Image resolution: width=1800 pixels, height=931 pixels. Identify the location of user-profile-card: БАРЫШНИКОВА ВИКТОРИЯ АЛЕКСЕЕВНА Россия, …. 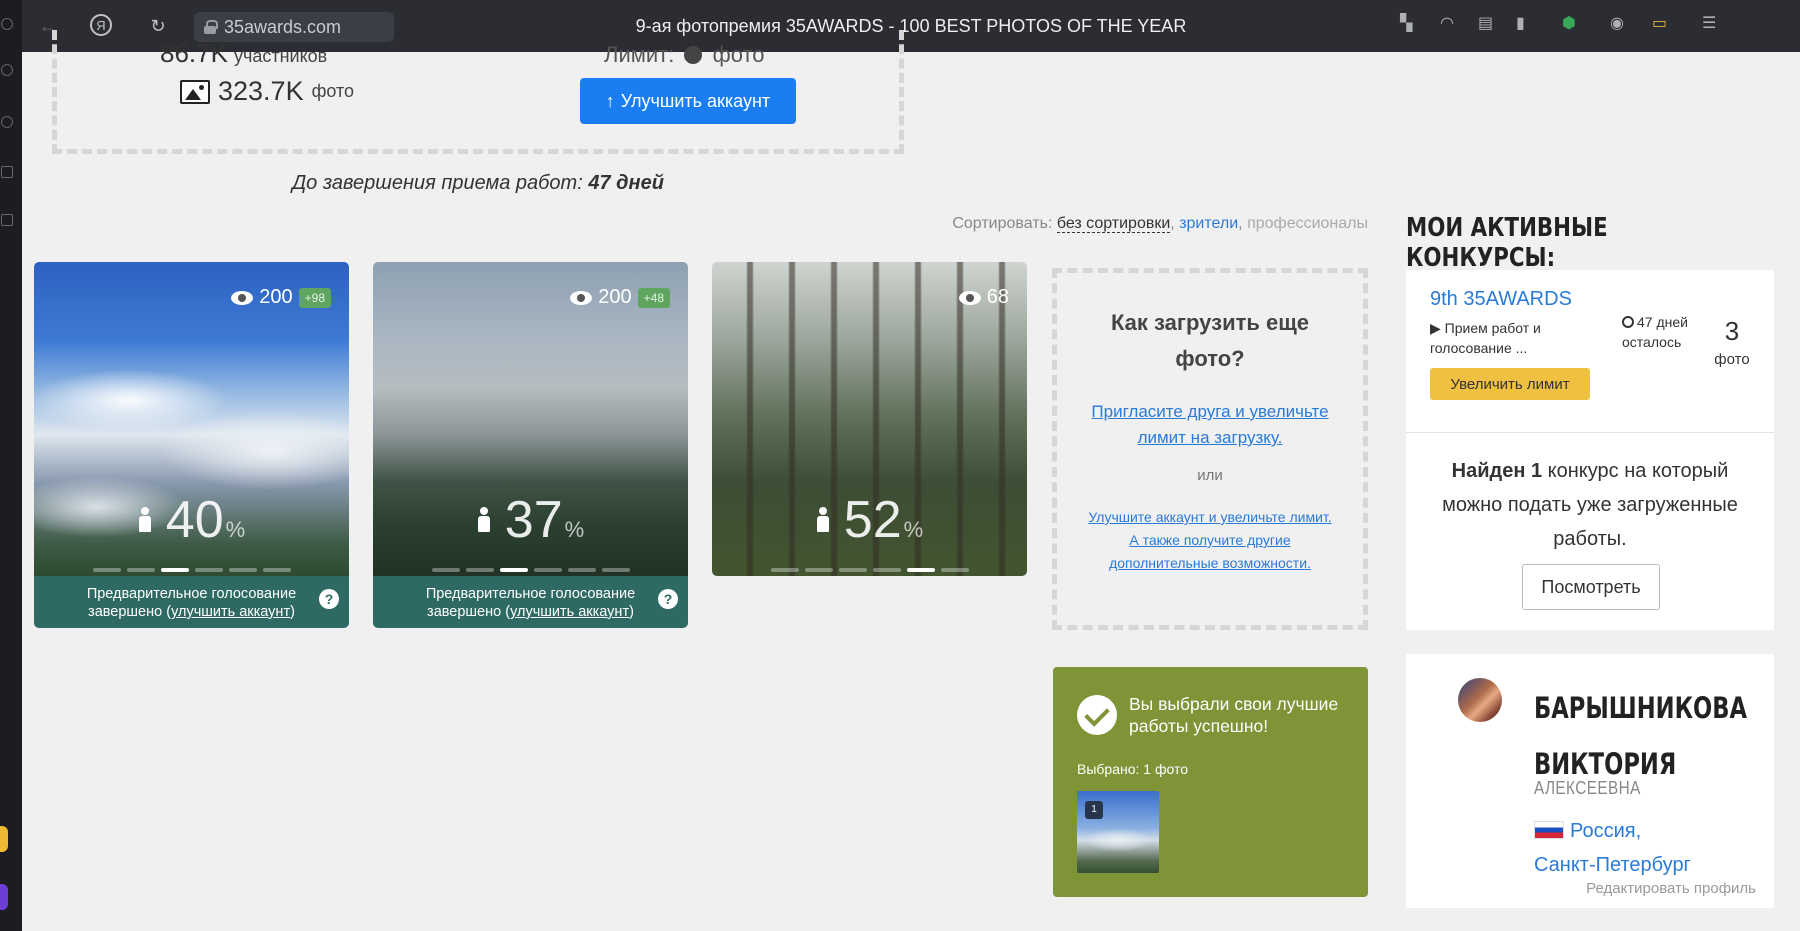
(1590, 781).